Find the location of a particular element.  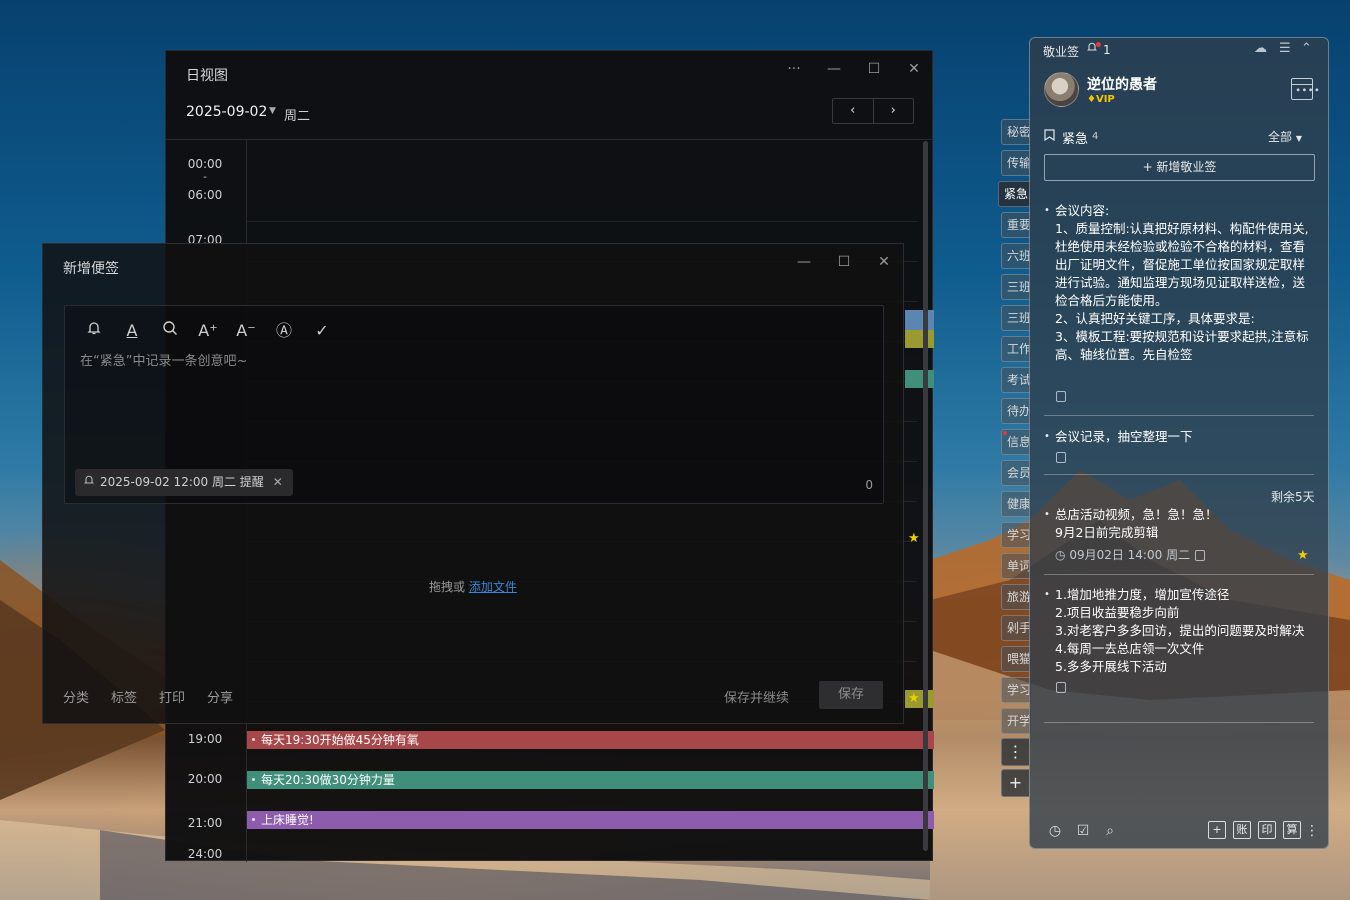

date-picker: 2025-09-02 is located at coordinates (226, 112).